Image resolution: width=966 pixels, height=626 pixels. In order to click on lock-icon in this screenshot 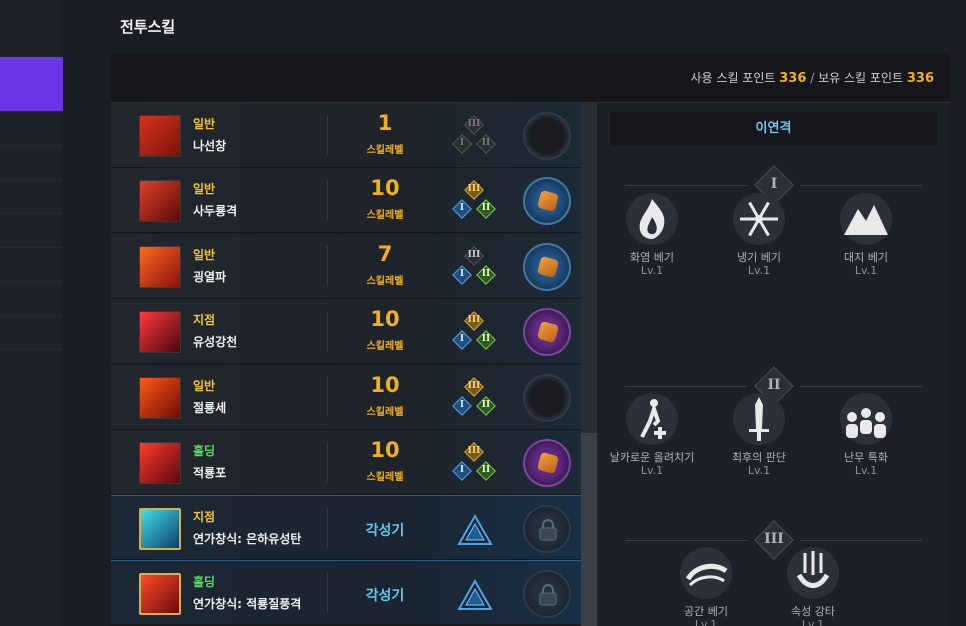, I will do `click(548, 595)`.